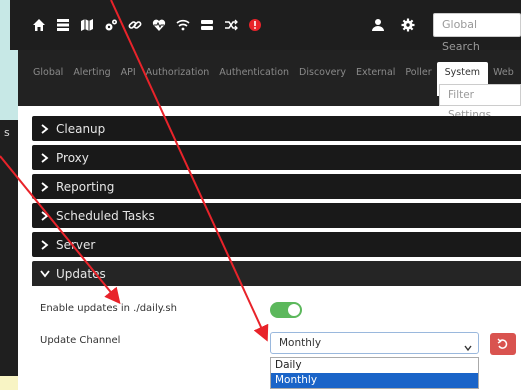 The height and width of the screenshot is (390, 521). What do you see at coordinates (91, 79) in the screenshot?
I see `tab-alerting: Alerting` at bounding box center [91, 79].